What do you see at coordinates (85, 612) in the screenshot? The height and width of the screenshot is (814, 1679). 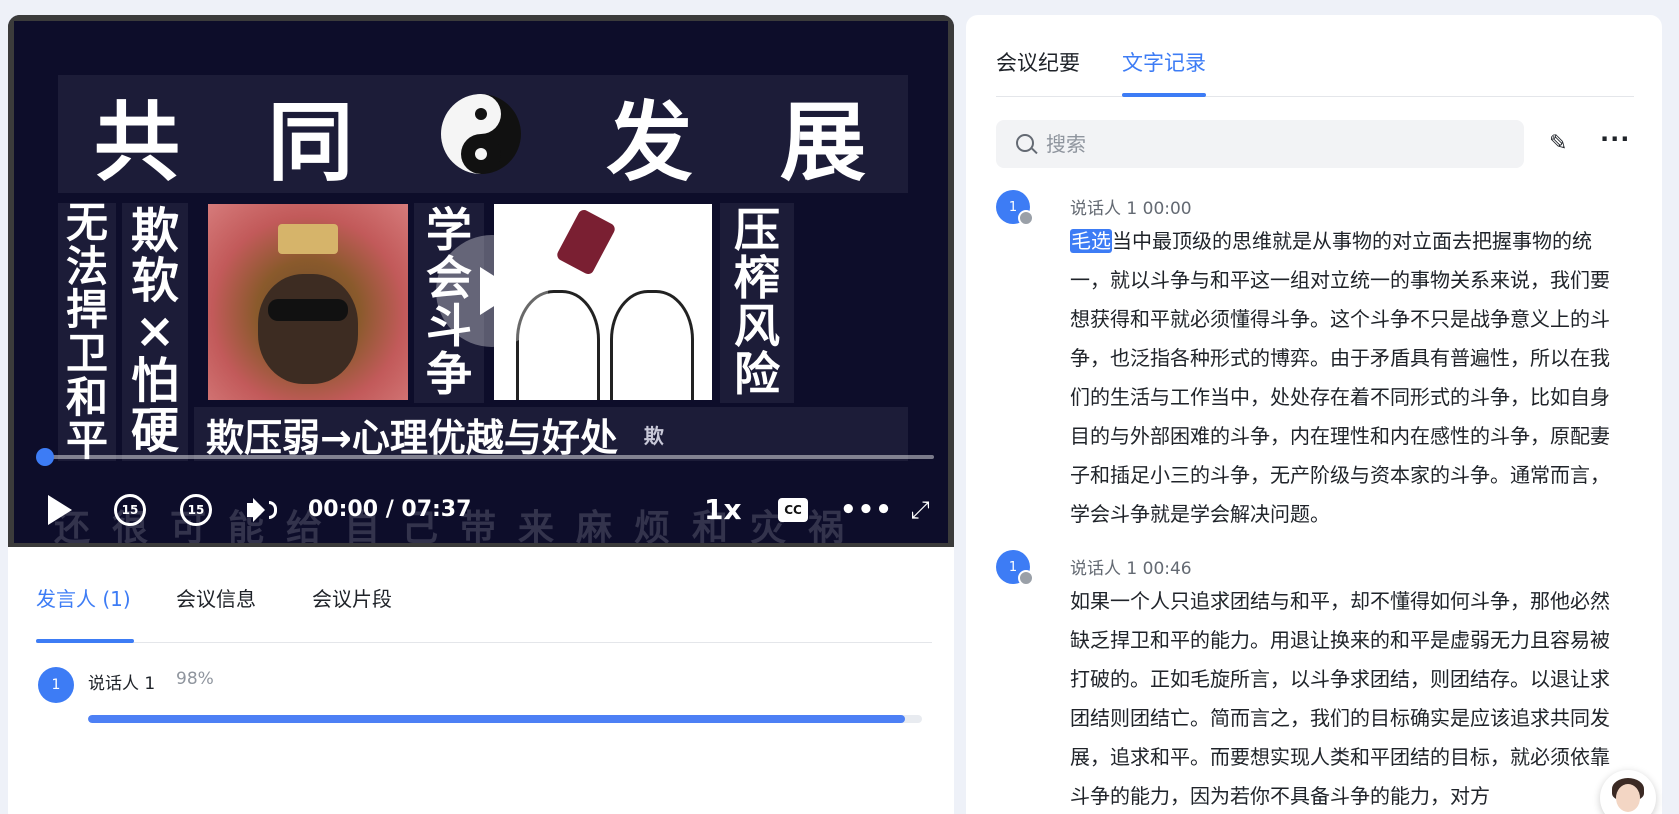 I see `tab-speakers: 发言人 (1)` at bounding box center [85, 612].